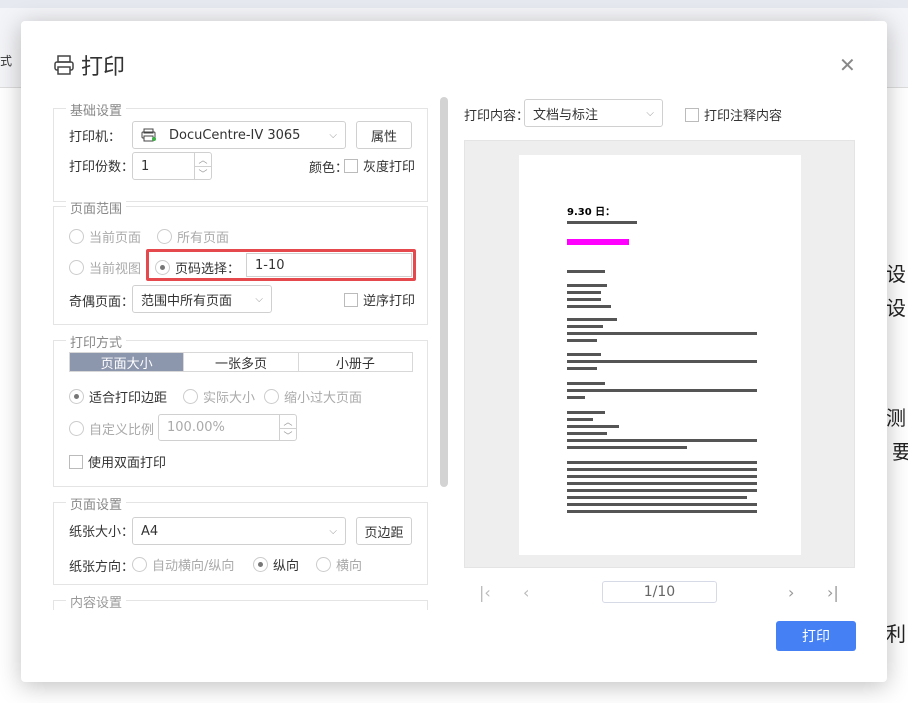 This screenshot has width=908, height=703. I want to click on radio-shrink-large: 缩小过大页面, so click(313, 396).